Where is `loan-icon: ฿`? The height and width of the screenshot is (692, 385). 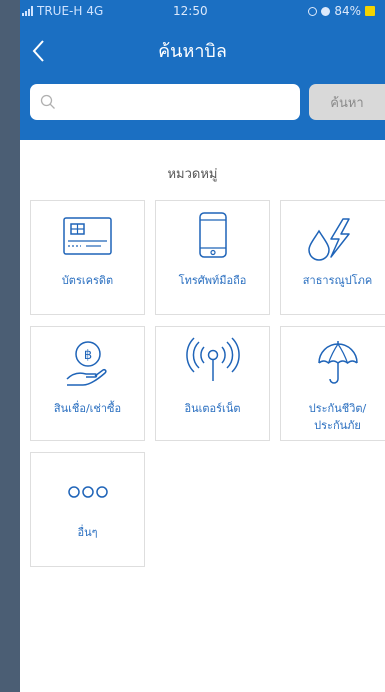
loan-icon: ฿ is located at coordinates (86, 363).